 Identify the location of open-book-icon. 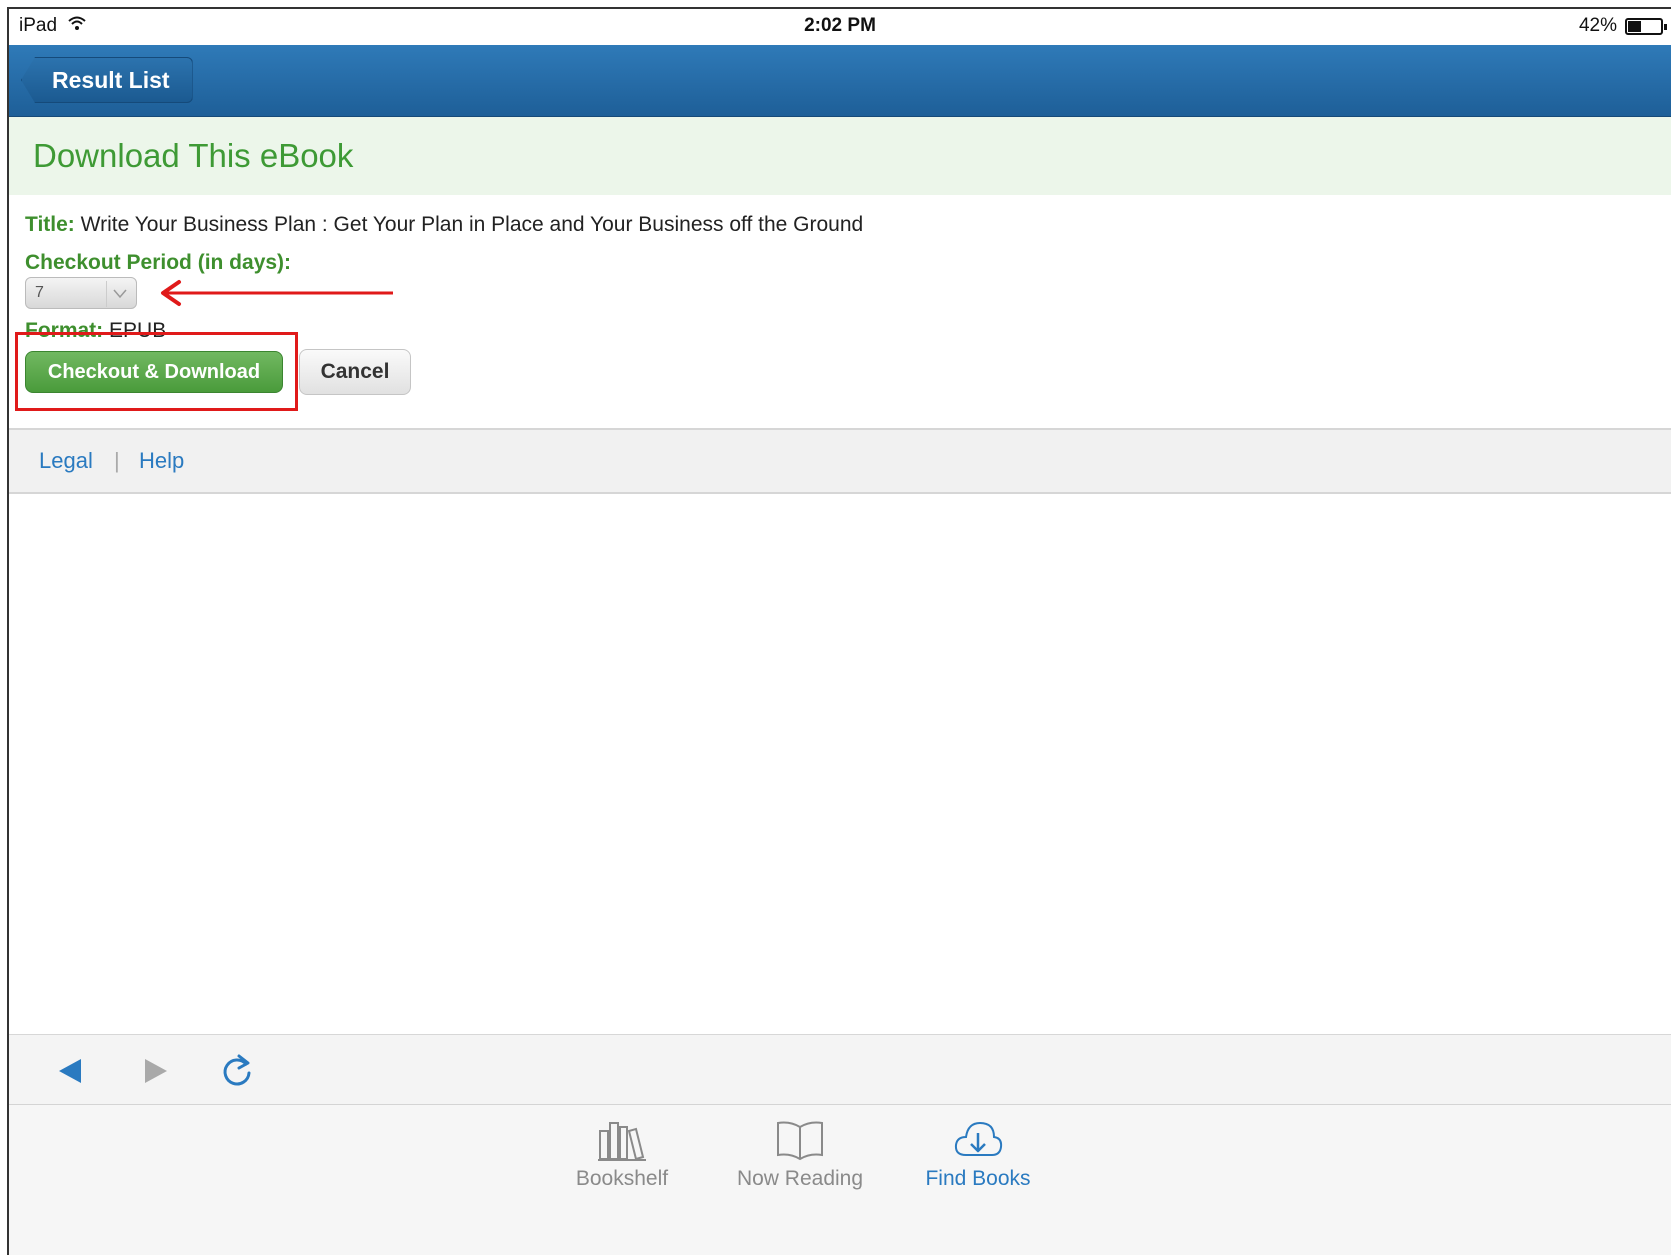
(800, 1141).